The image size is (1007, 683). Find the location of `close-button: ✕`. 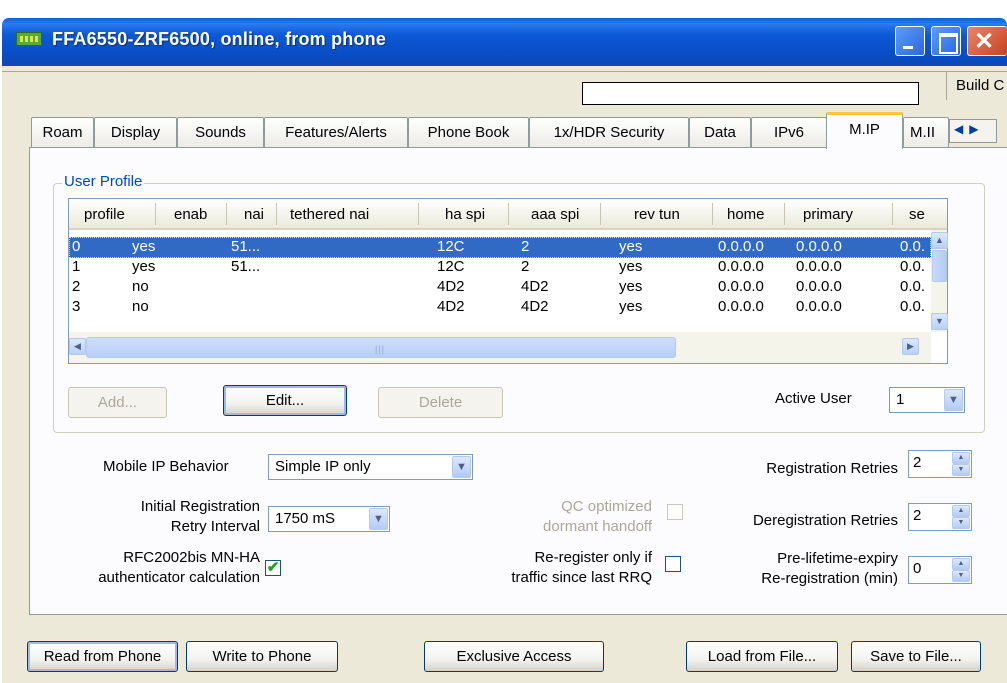

close-button: ✕ is located at coordinates (987, 41).